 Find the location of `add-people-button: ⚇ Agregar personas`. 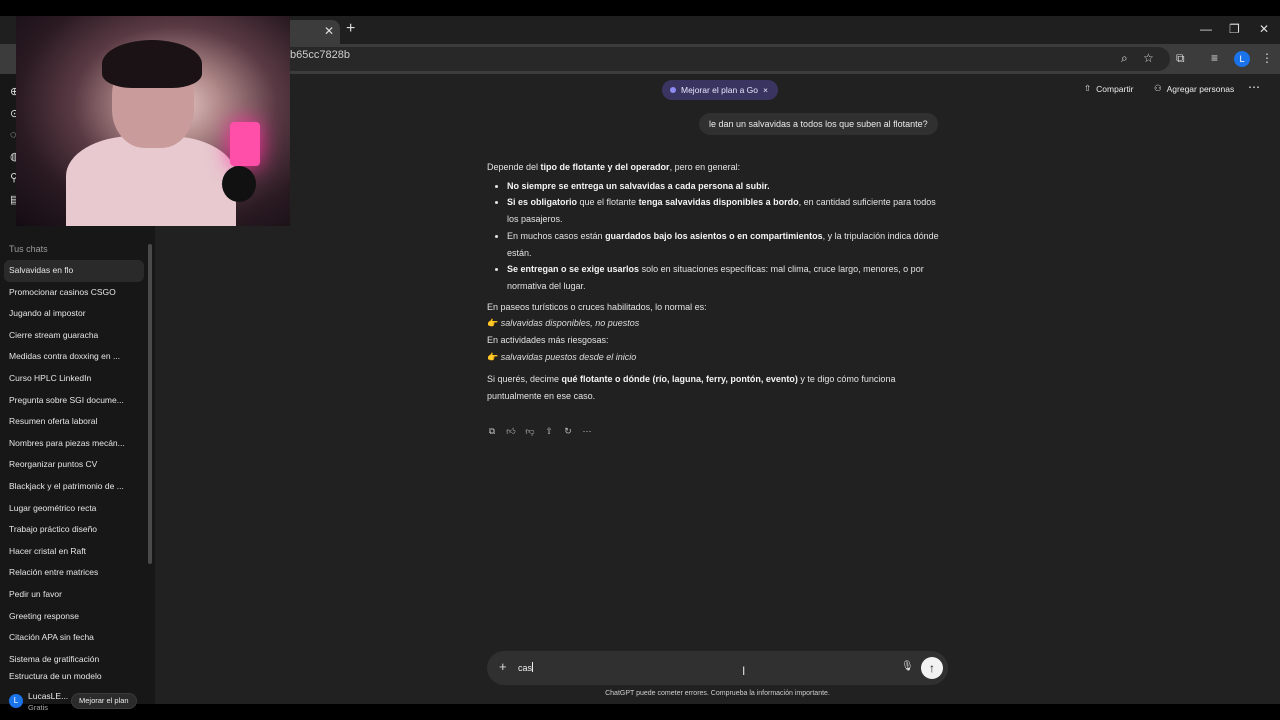

add-people-button: ⚇ Agregar personas is located at coordinates (1194, 88).